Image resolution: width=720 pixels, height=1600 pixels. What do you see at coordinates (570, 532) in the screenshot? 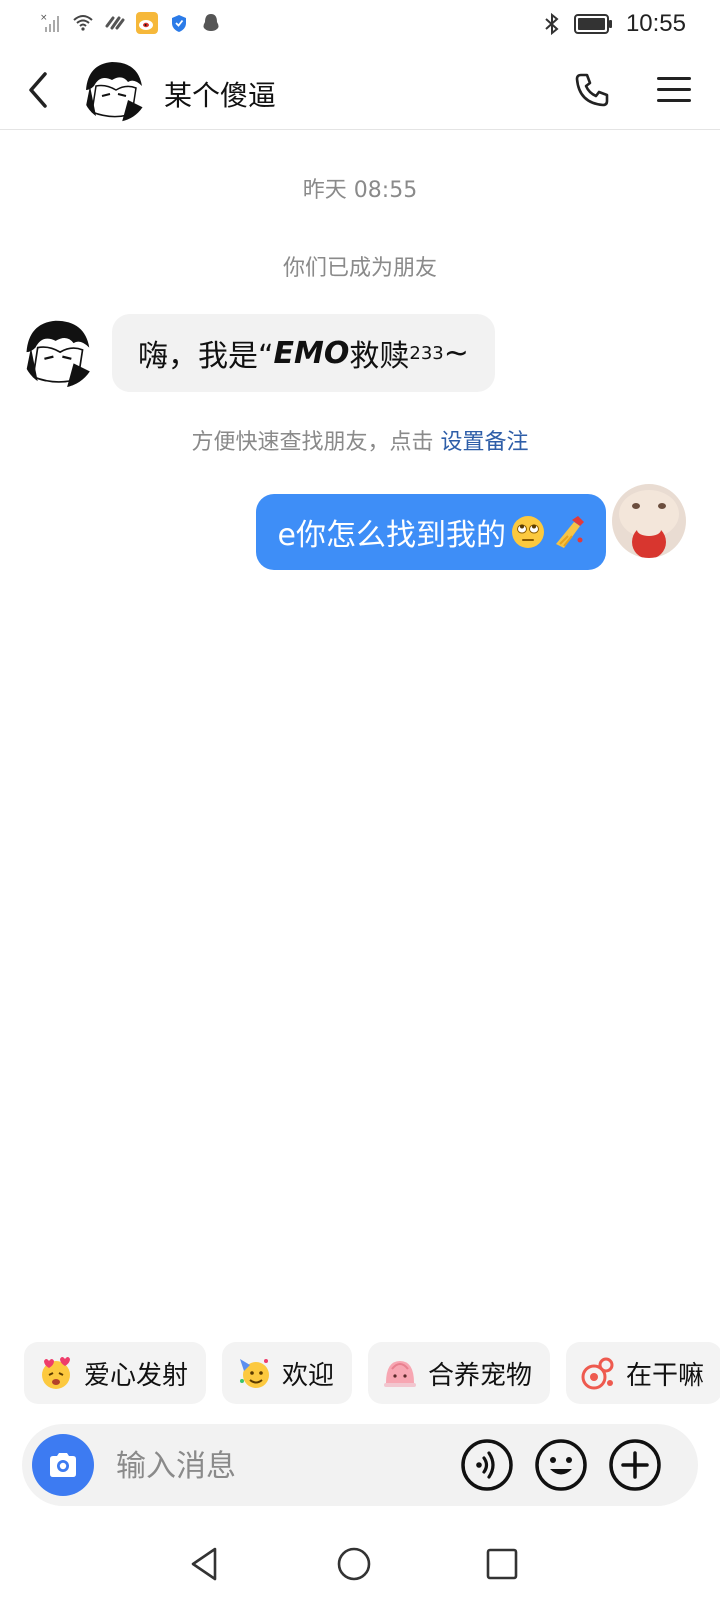
I see `nail-polish-emoji` at bounding box center [570, 532].